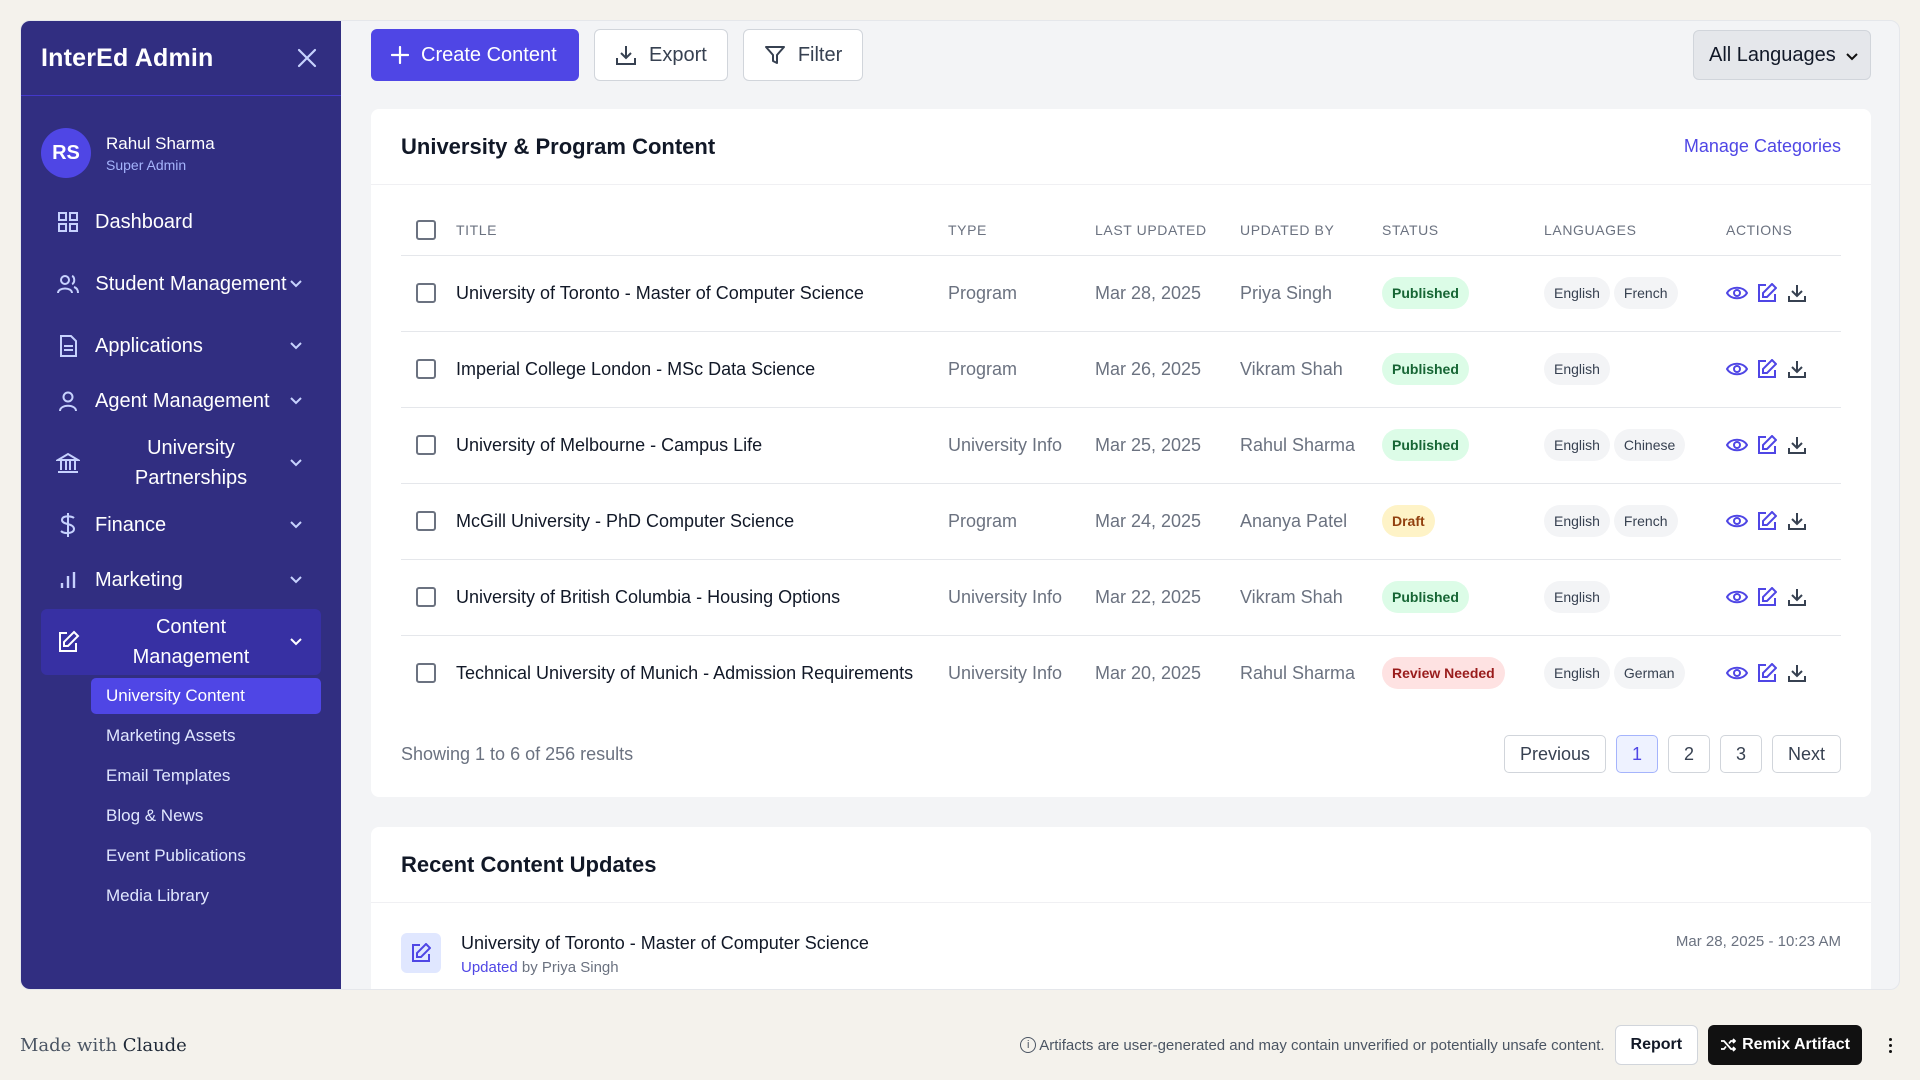 This screenshot has height=1080, width=1920. I want to click on submenu-blog-news: Blog & News, so click(206, 816).